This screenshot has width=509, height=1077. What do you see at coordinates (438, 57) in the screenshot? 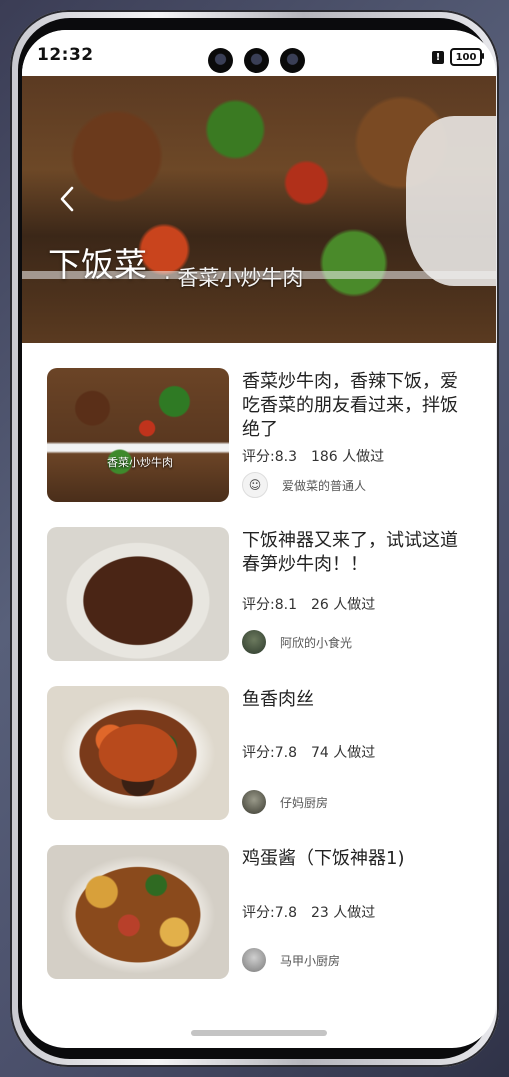
I see `alert-icon: !` at bounding box center [438, 57].